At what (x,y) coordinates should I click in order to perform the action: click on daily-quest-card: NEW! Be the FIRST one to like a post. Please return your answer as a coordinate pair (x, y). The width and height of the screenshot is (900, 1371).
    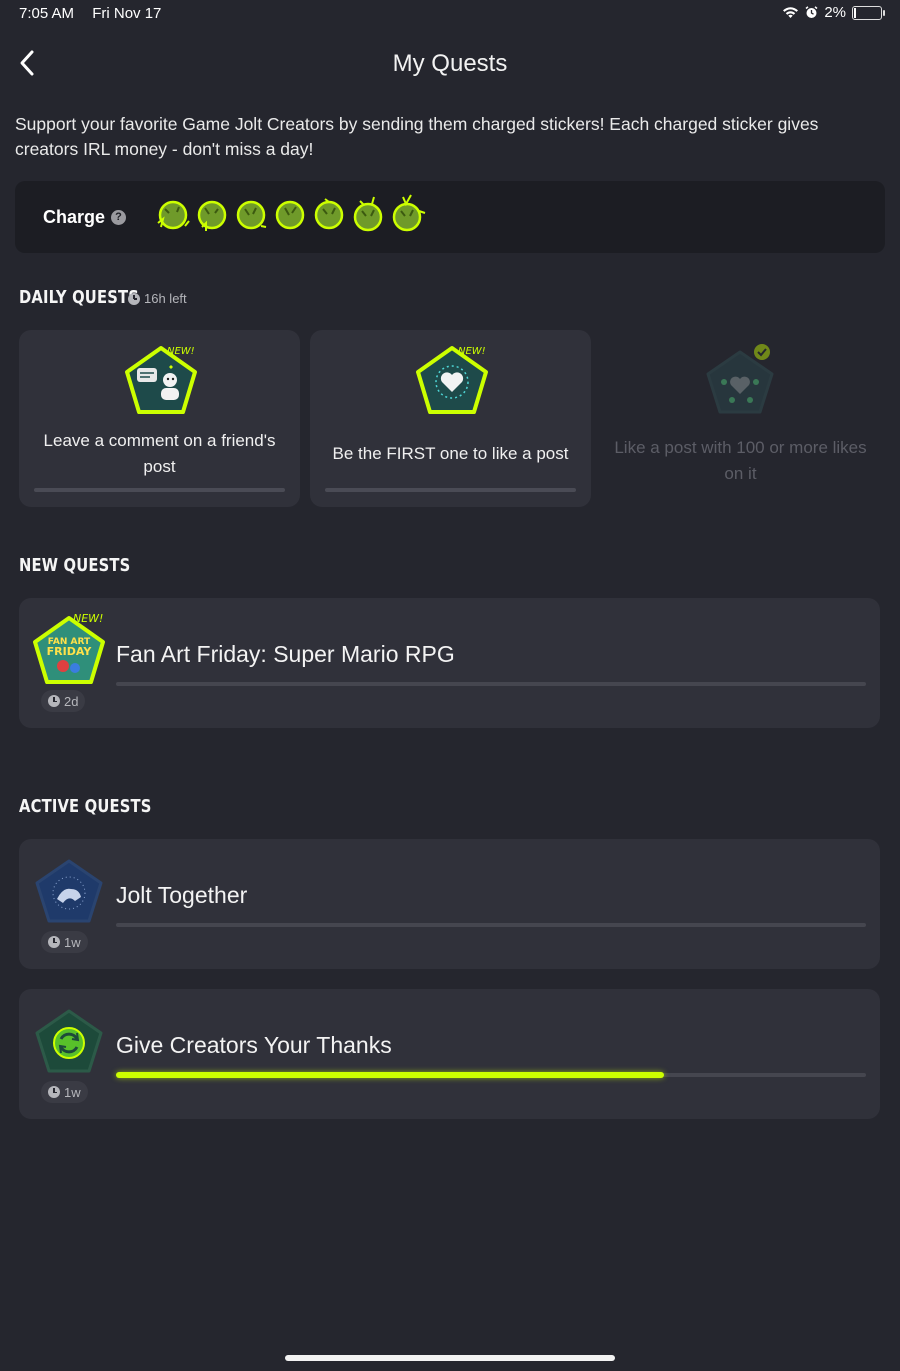
    Looking at the image, I should click on (450, 418).